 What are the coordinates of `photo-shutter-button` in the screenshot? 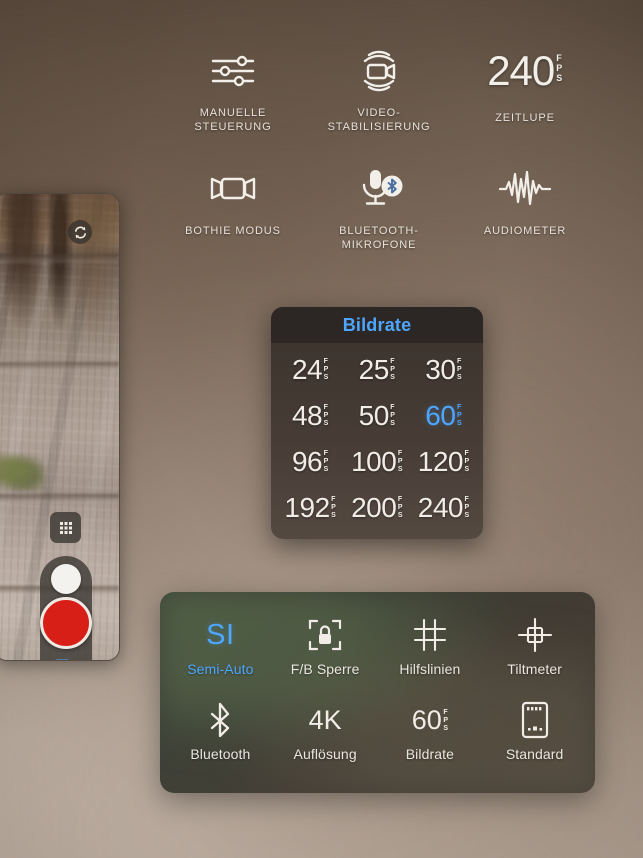 It's located at (66, 579).